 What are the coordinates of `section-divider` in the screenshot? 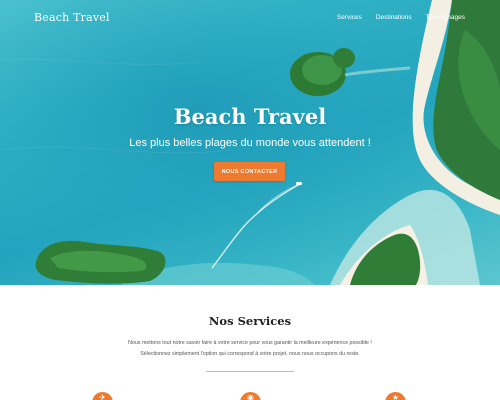 It's located at (250, 371).